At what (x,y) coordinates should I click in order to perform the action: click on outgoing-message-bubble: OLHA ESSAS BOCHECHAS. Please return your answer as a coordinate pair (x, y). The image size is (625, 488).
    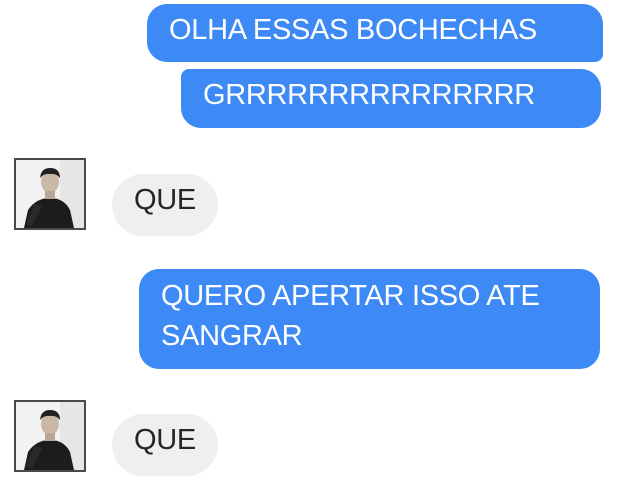
    Looking at the image, I should click on (375, 33).